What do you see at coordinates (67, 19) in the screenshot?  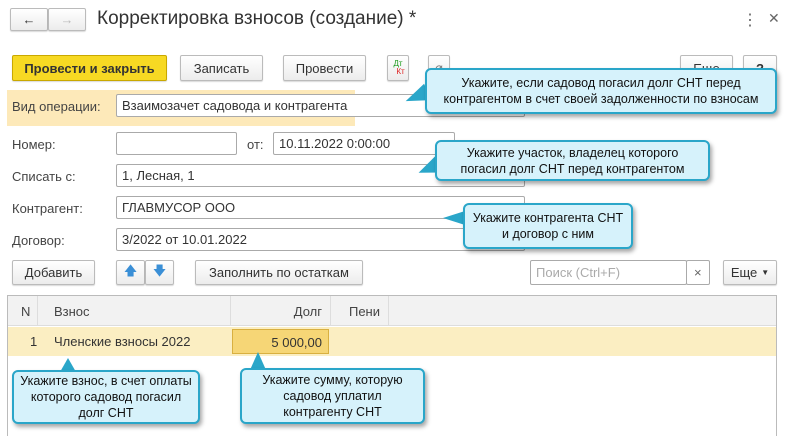 I see `forward-button: →` at bounding box center [67, 19].